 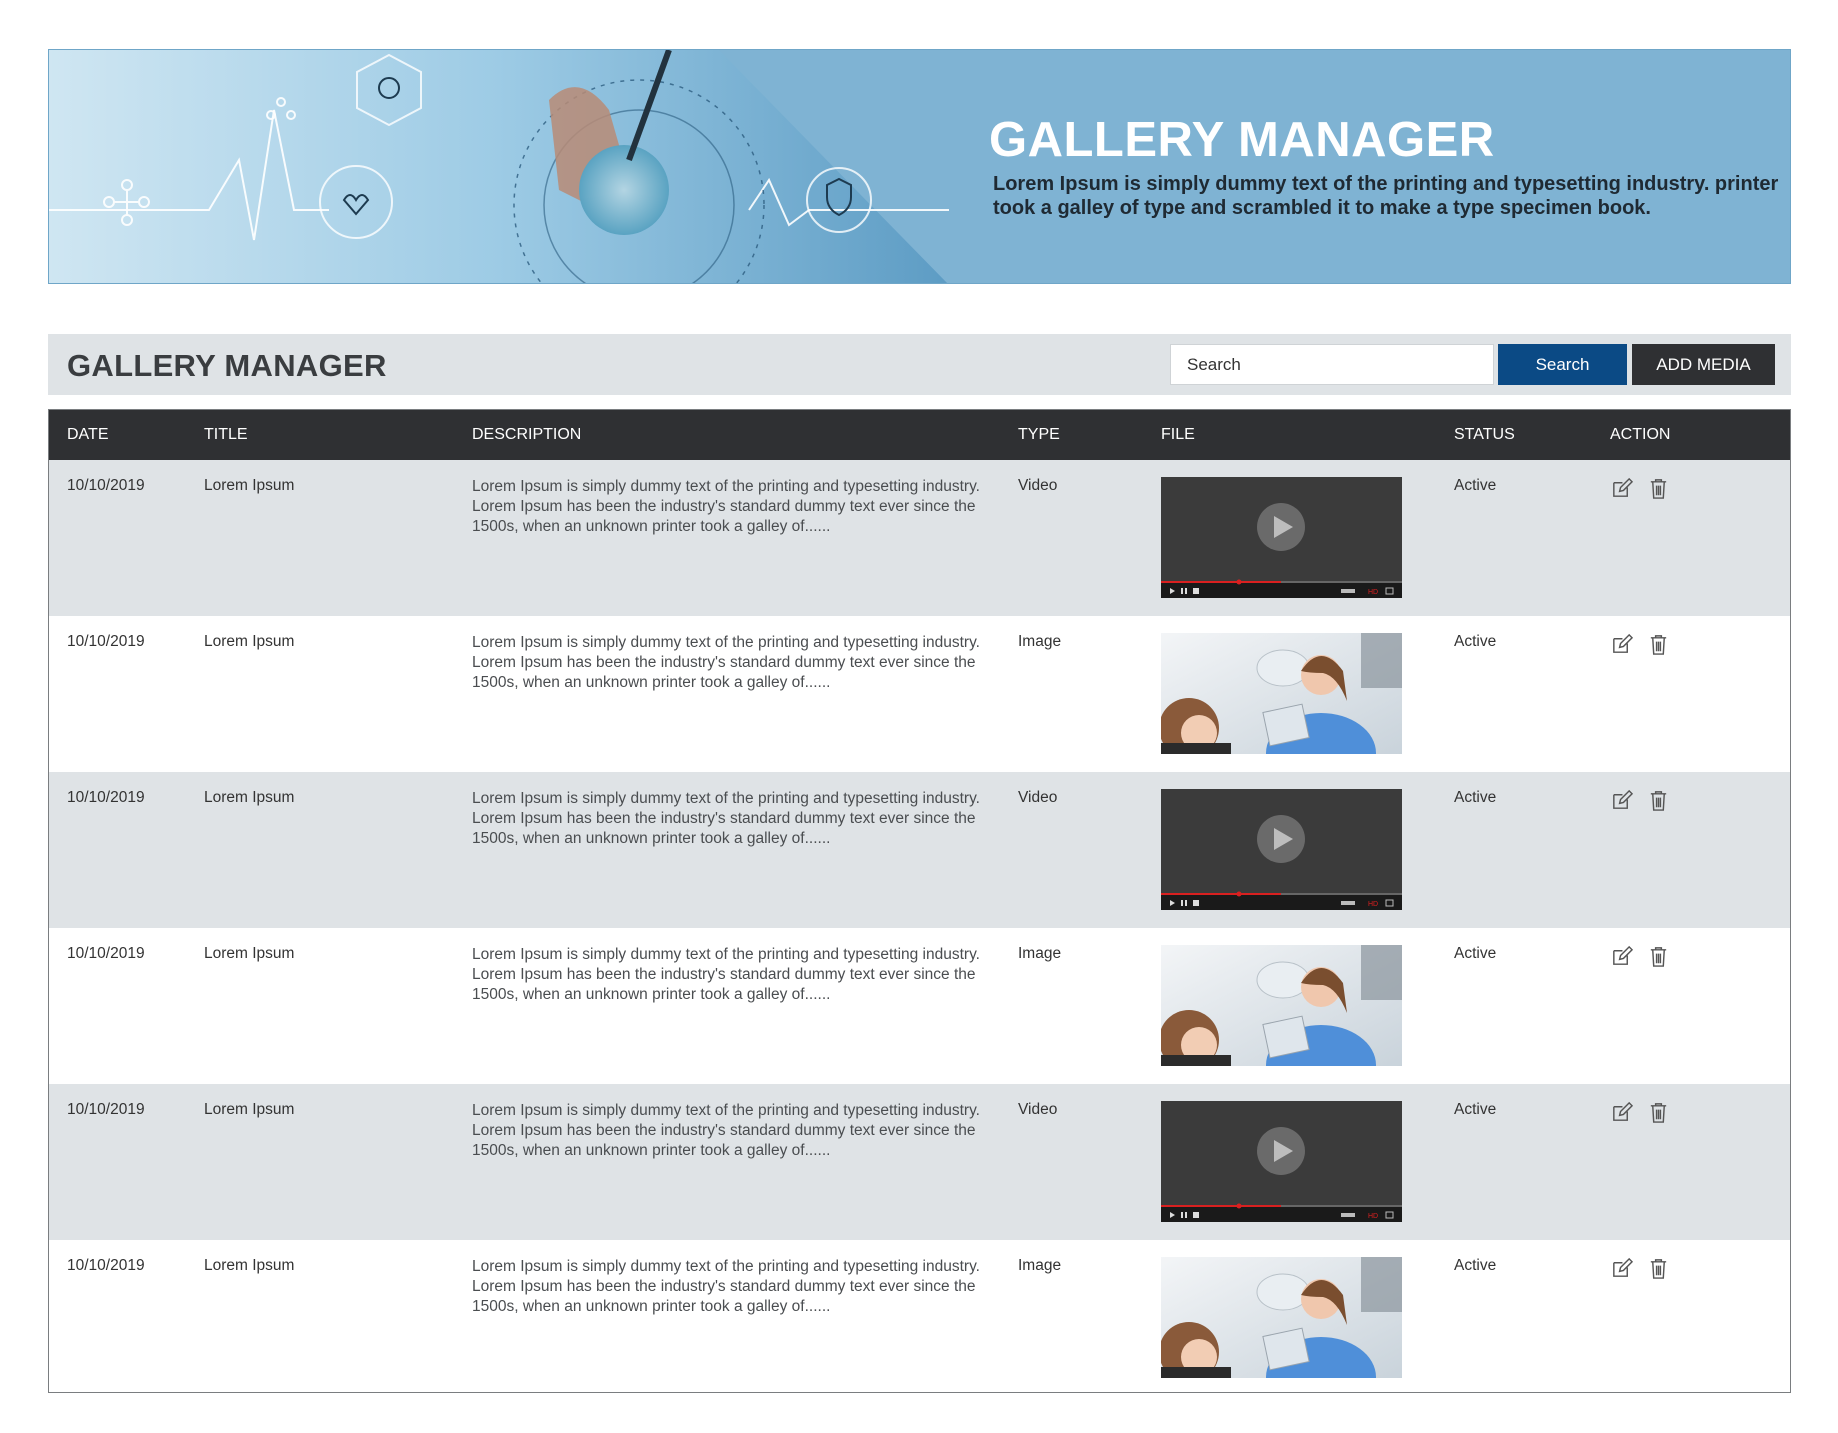 What do you see at coordinates (320, 435) in the screenshot?
I see `column-header-title: TITLE` at bounding box center [320, 435].